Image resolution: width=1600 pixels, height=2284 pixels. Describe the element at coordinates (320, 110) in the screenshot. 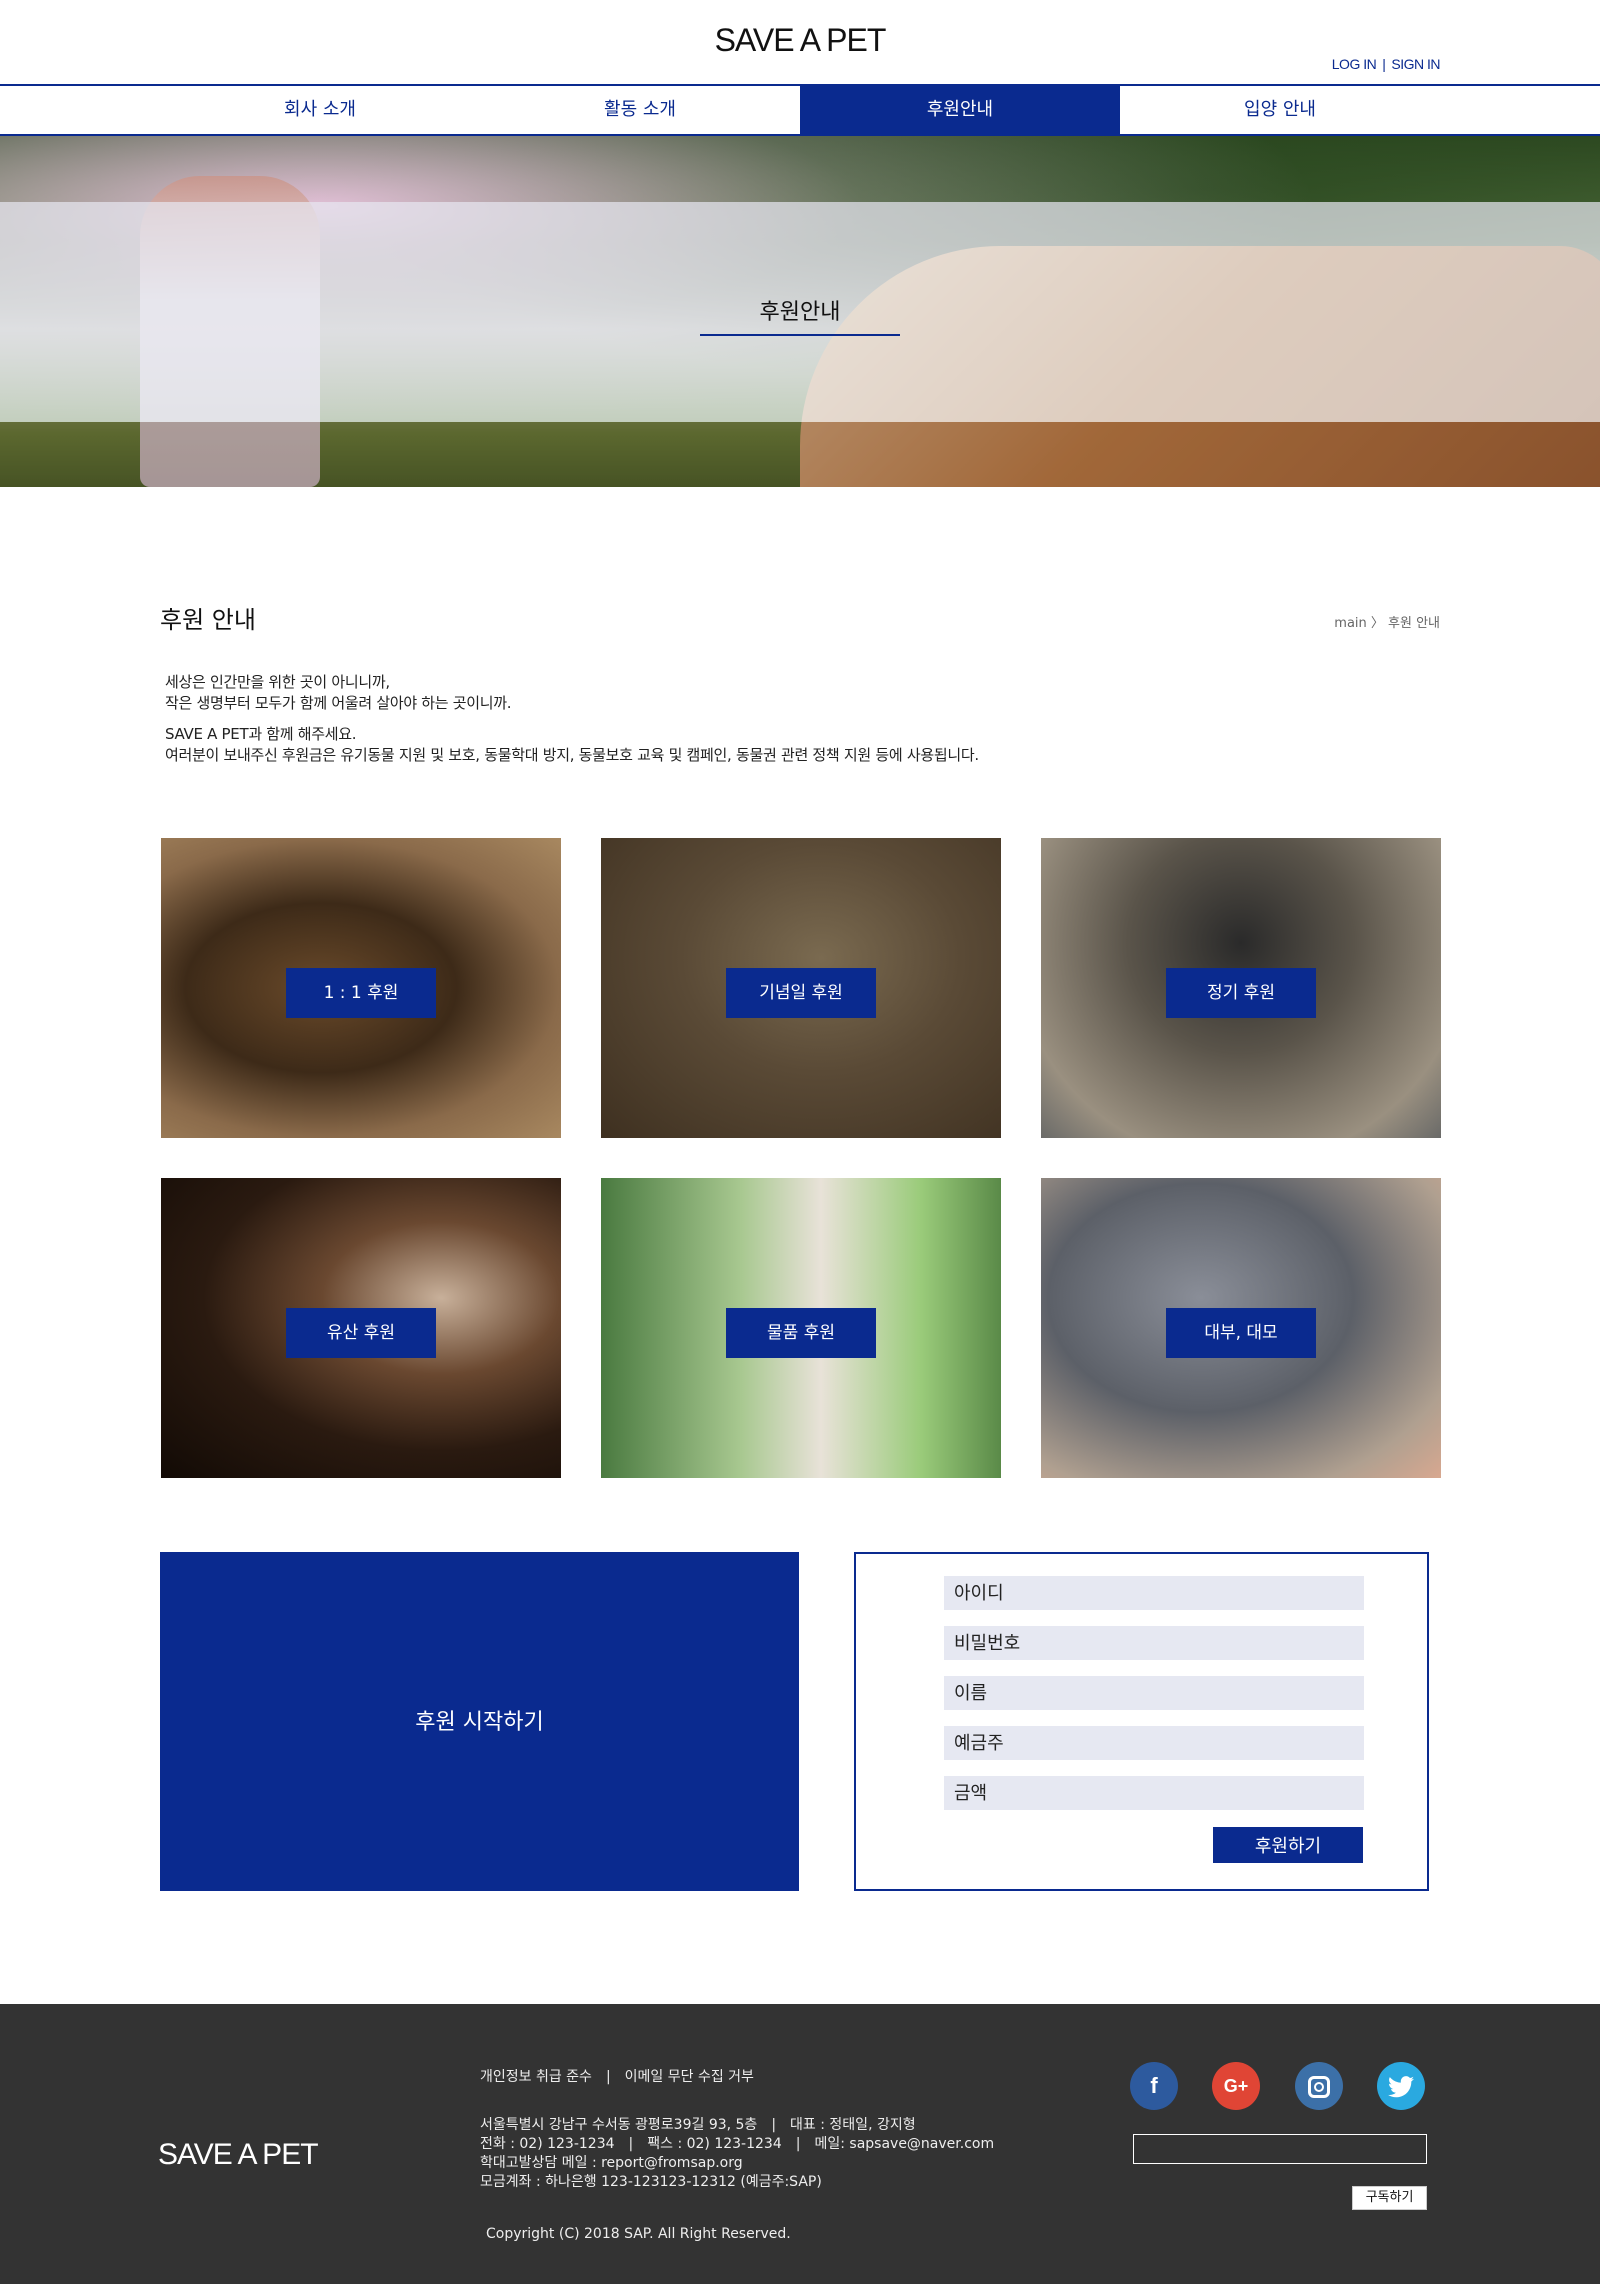

I see `nav-item-company: 회사 소개` at that location.